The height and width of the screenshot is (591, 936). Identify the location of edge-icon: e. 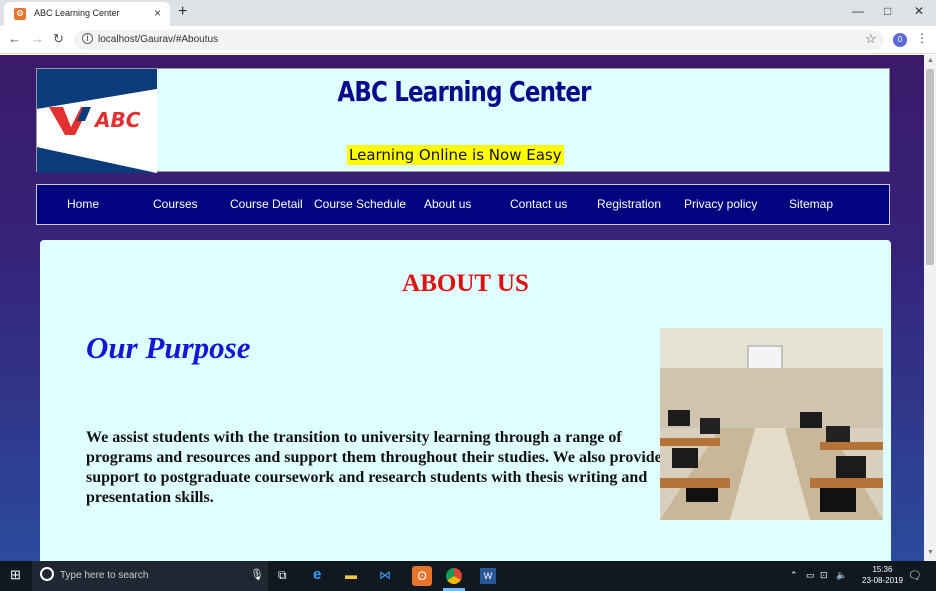
(317, 574).